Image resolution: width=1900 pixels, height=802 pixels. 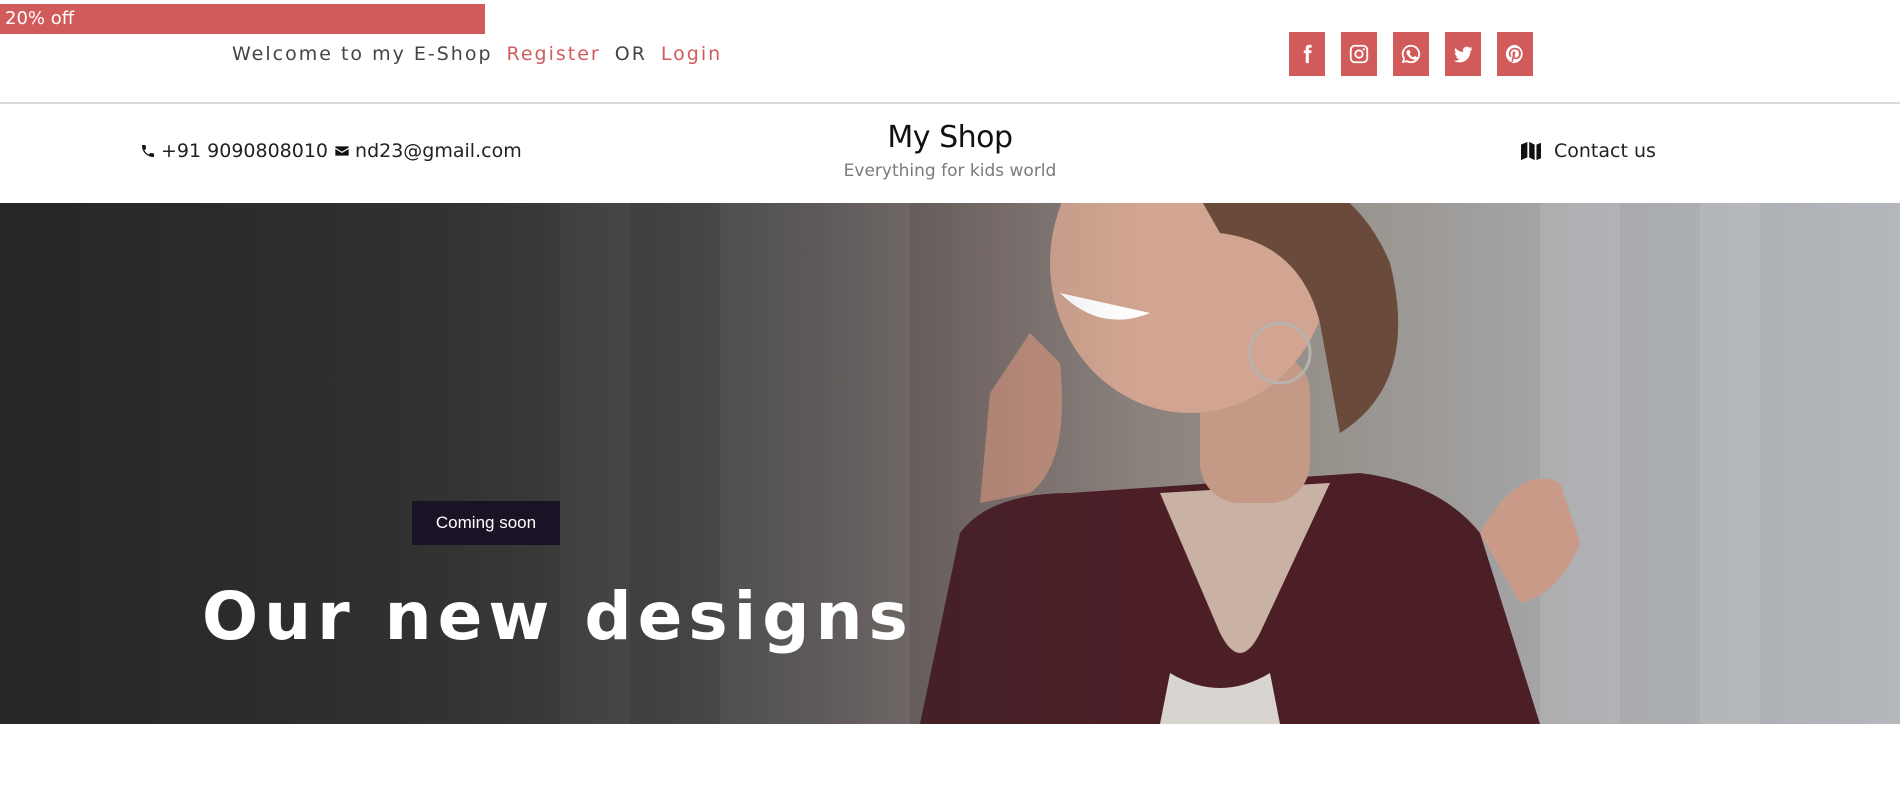 I want to click on email-address: nd23@gmail.com, so click(x=438, y=151).